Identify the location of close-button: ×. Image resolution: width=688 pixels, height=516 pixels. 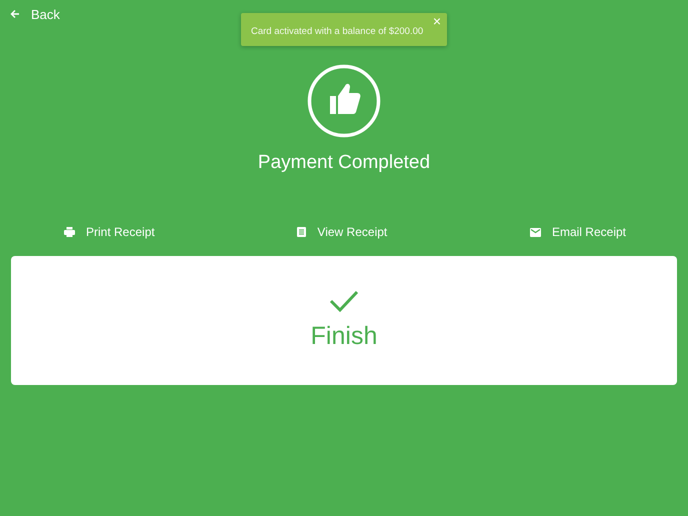
(436, 21).